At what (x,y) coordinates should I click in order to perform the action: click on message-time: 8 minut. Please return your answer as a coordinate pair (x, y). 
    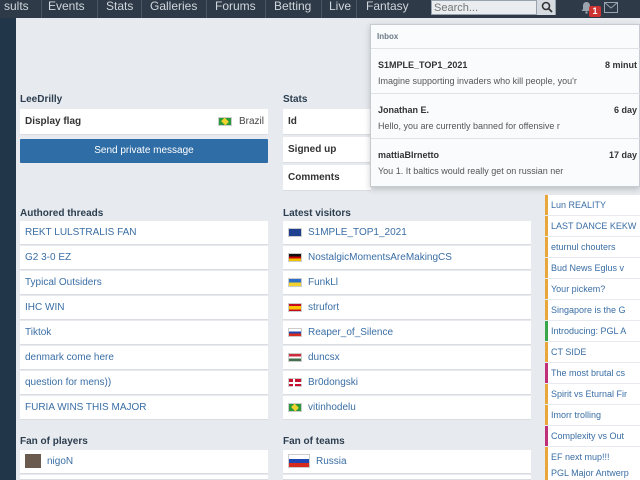
    Looking at the image, I should click on (620, 65).